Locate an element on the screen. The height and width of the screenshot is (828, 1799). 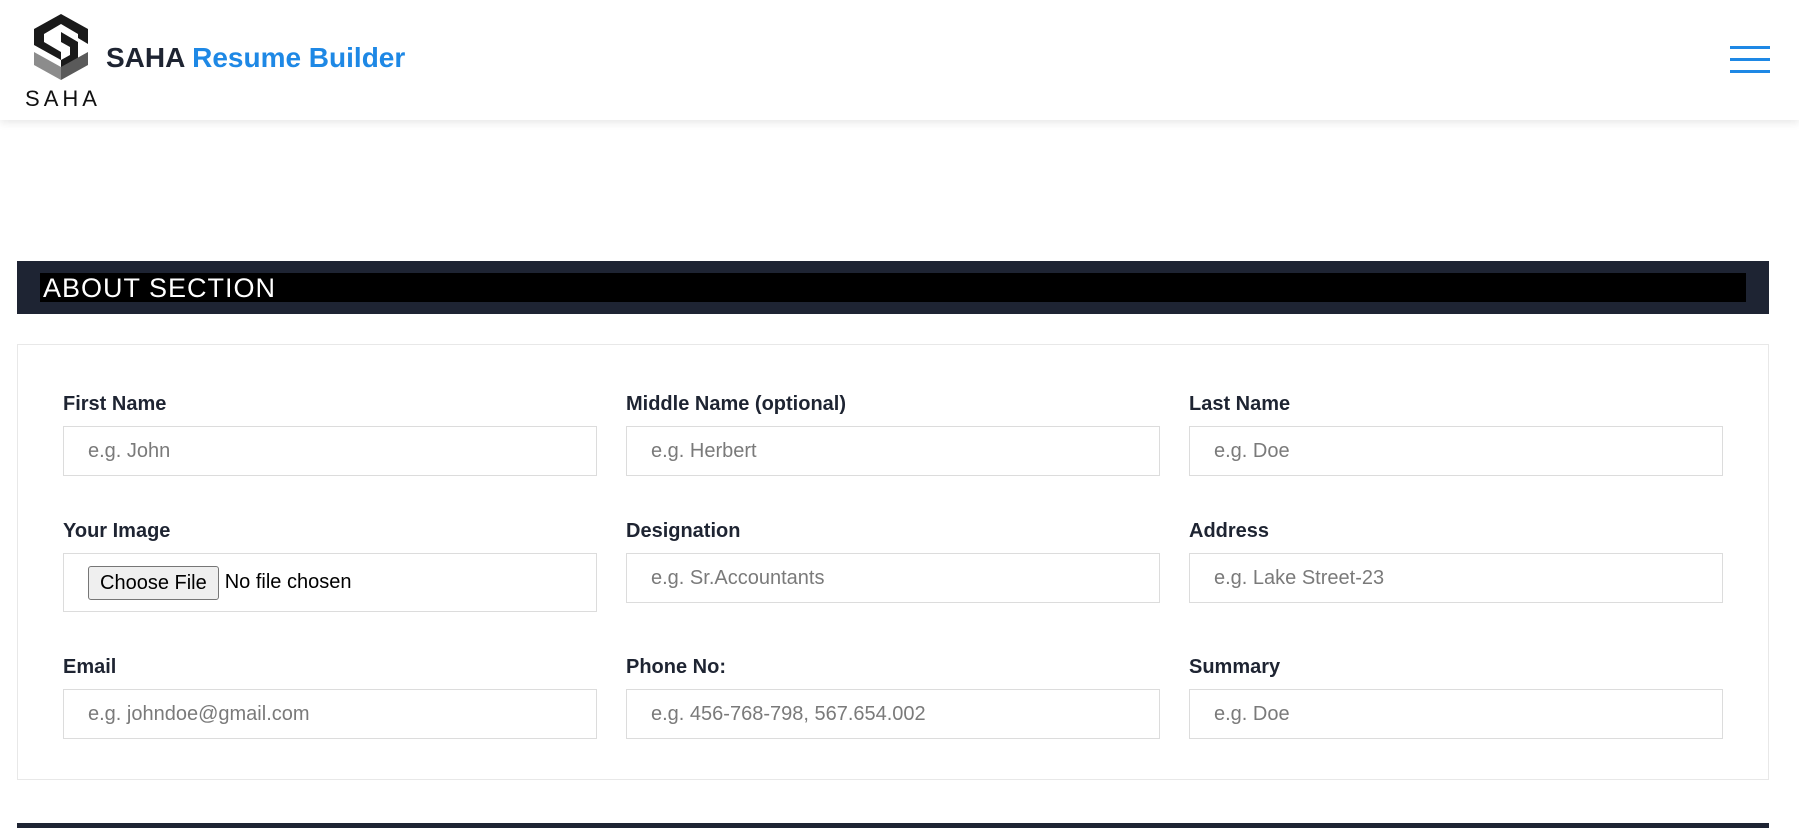
designation-label: Designation is located at coordinates (683, 531).